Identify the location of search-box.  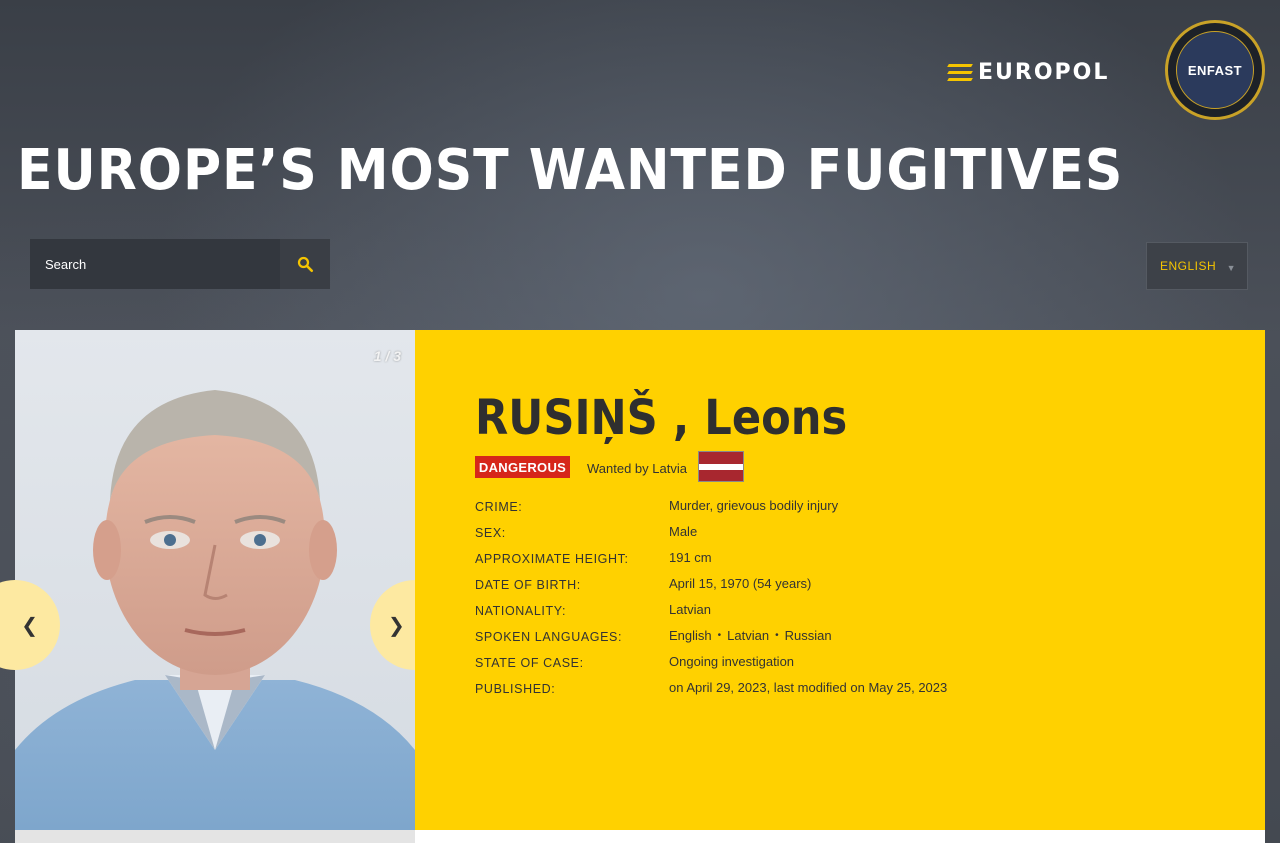
(180, 264).